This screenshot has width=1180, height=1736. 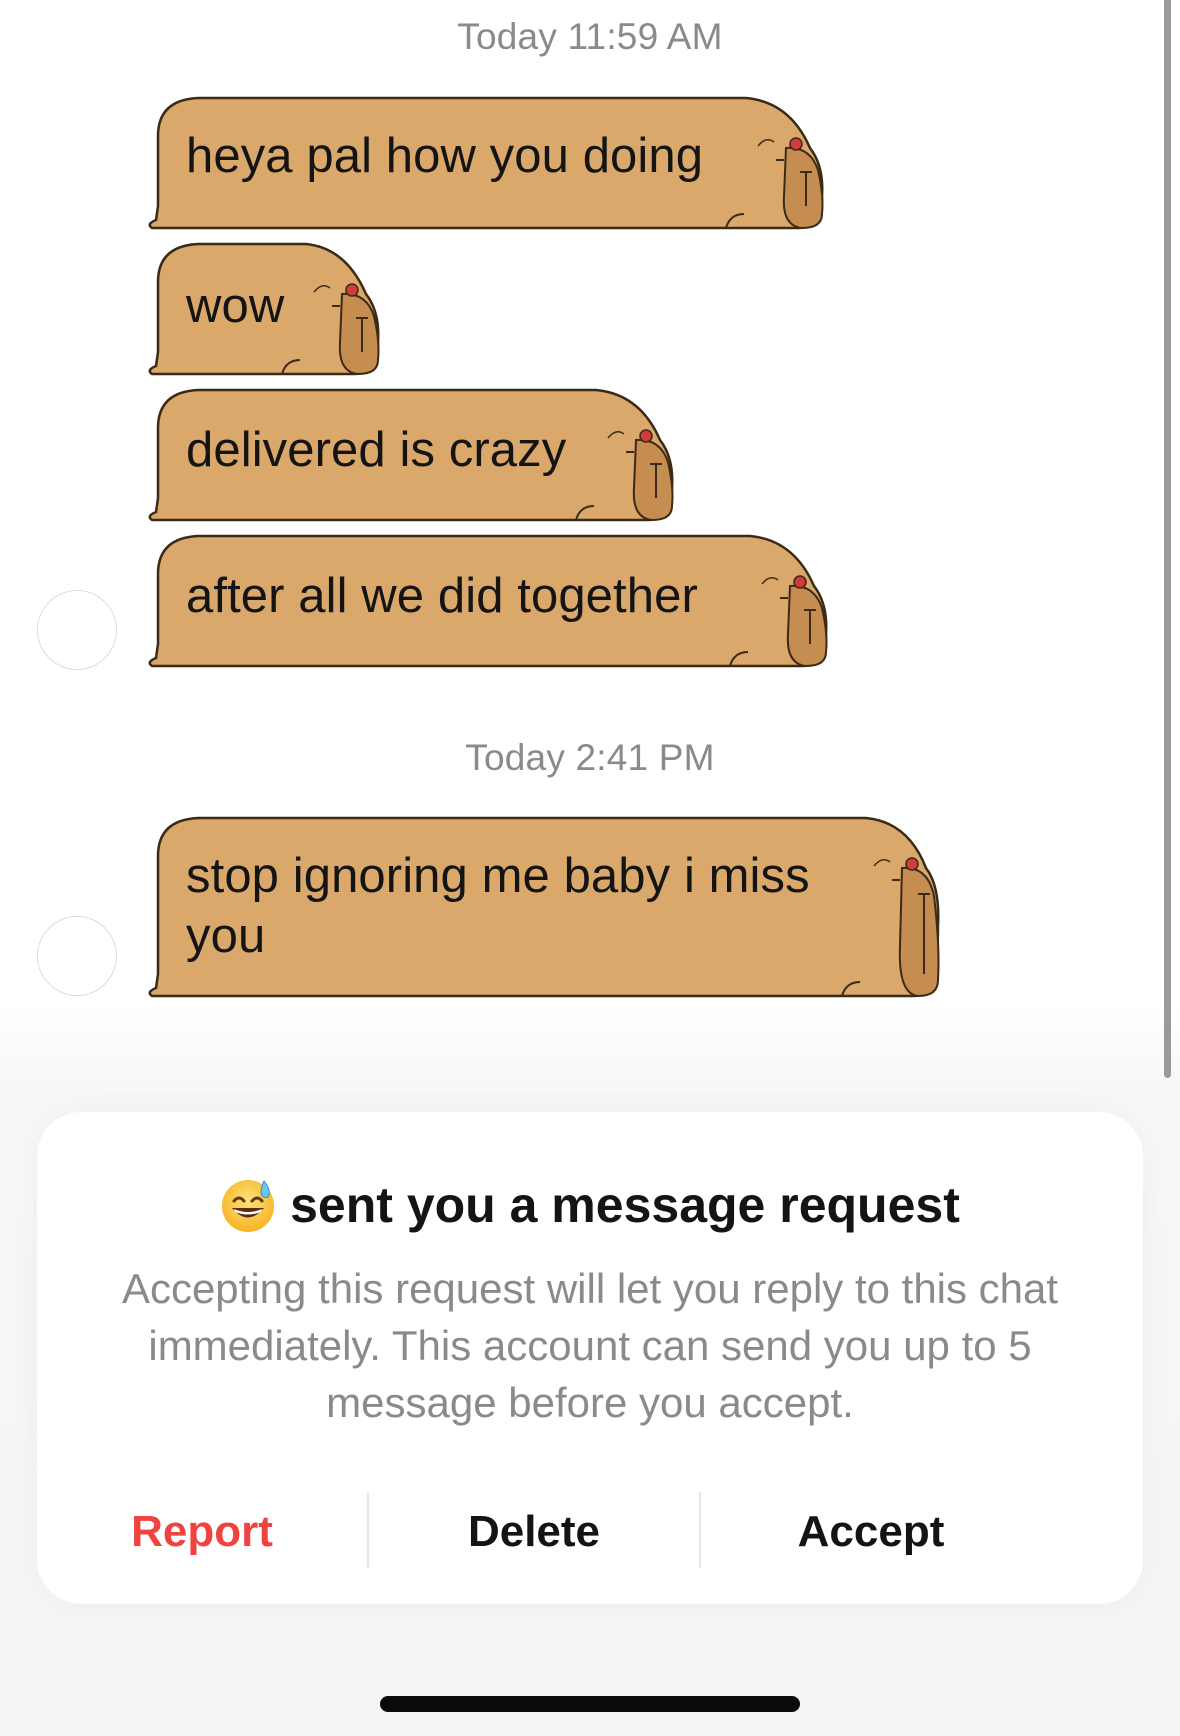 What do you see at coordinates (590, 36) in the screenshot?
I see `timestamp: Today 11:59 AM` at bounding box center [590, 36].